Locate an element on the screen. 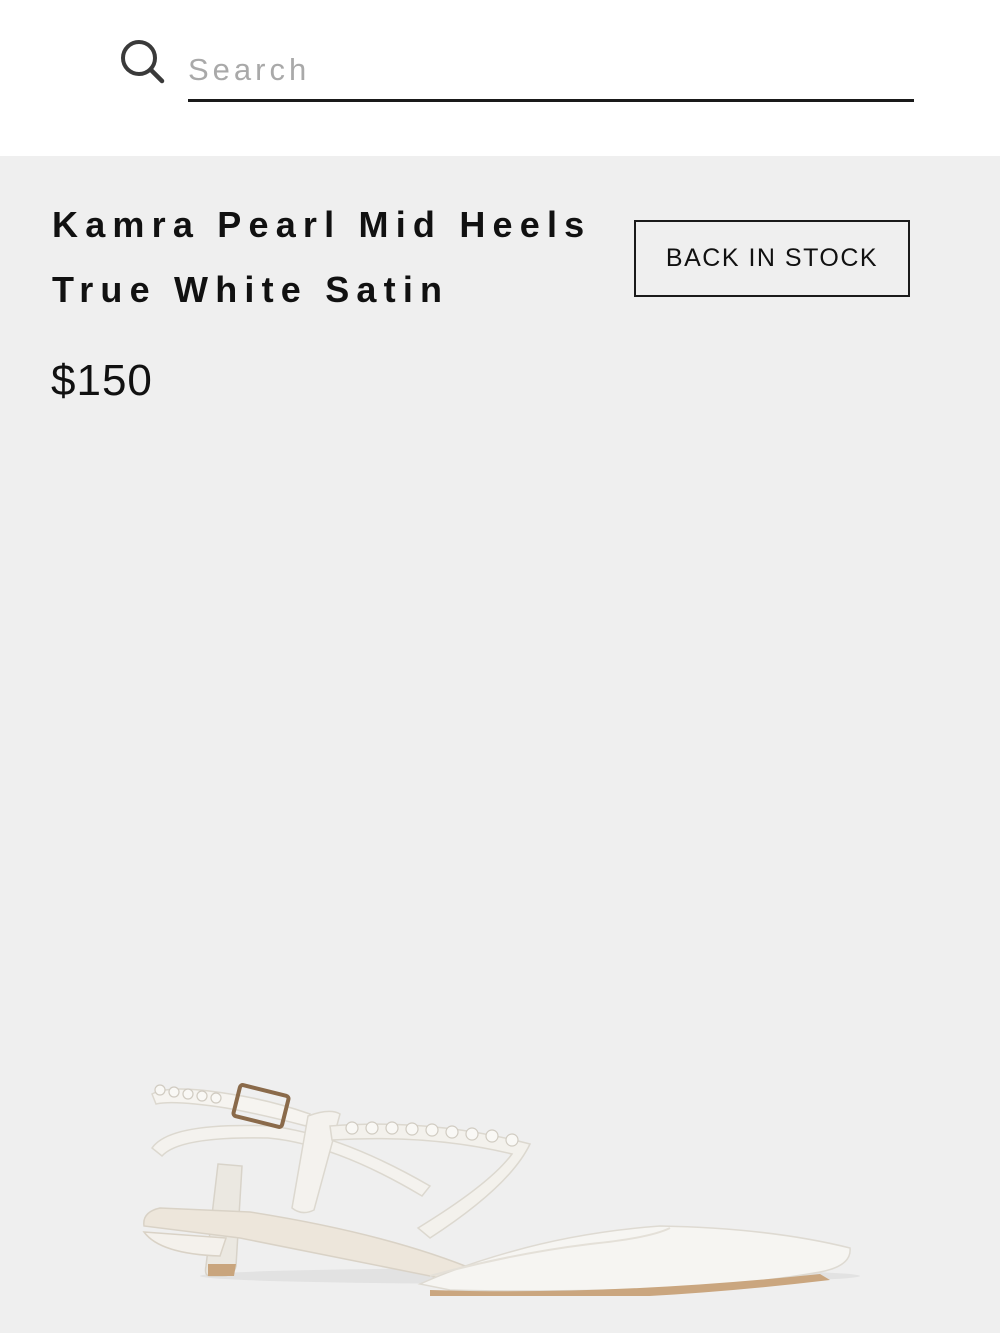  search-icon is located at coordinates (142, 62).